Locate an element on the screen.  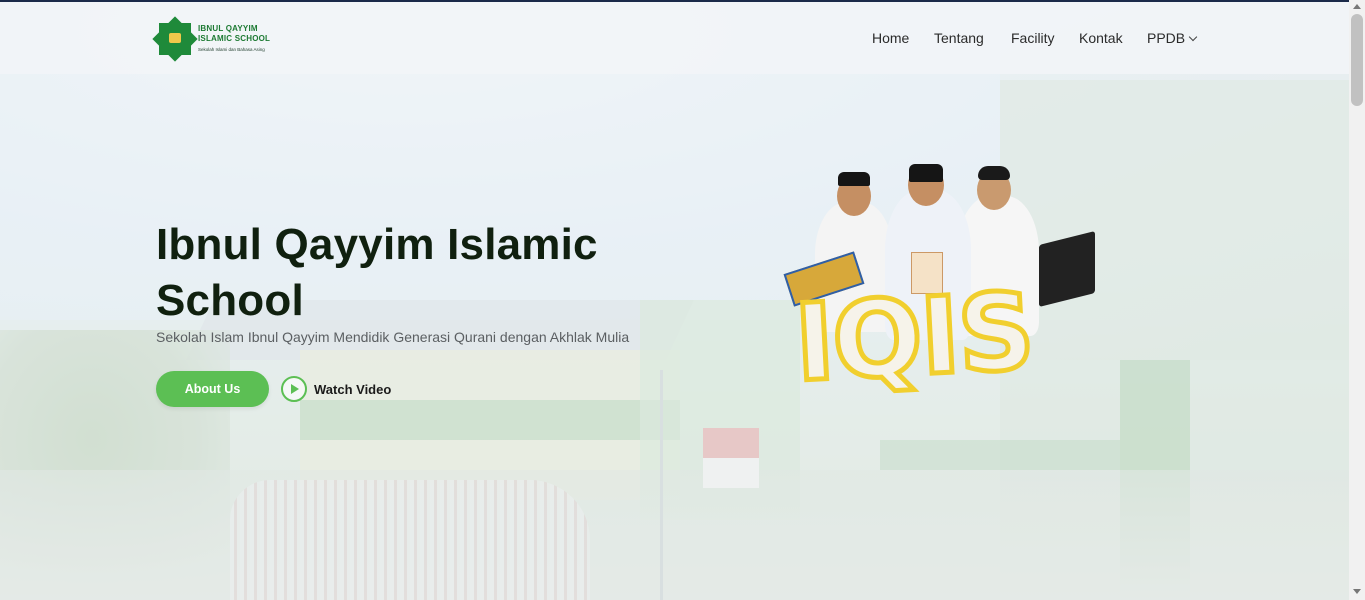
scroll-up-icon is located at coordinates (1357, 6).